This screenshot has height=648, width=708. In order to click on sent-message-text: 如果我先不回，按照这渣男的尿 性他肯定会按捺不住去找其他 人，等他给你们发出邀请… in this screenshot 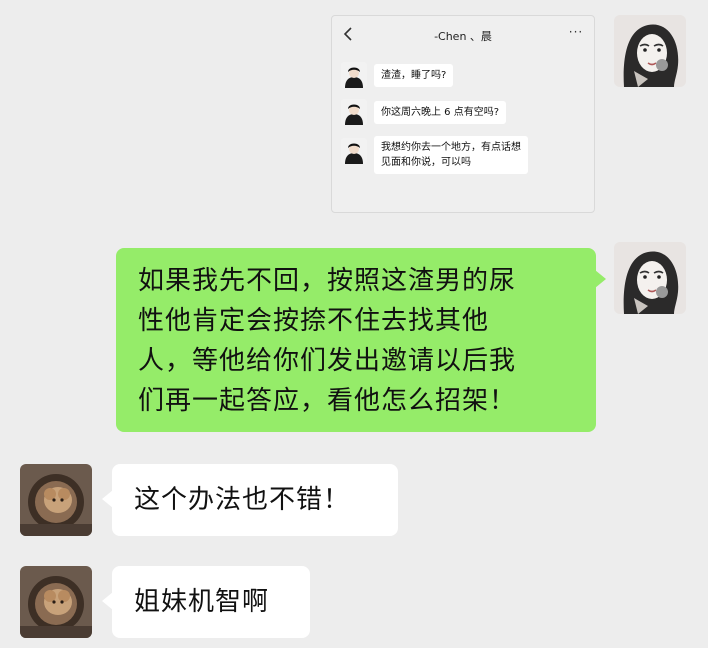, I will do `click(327, 341)`.